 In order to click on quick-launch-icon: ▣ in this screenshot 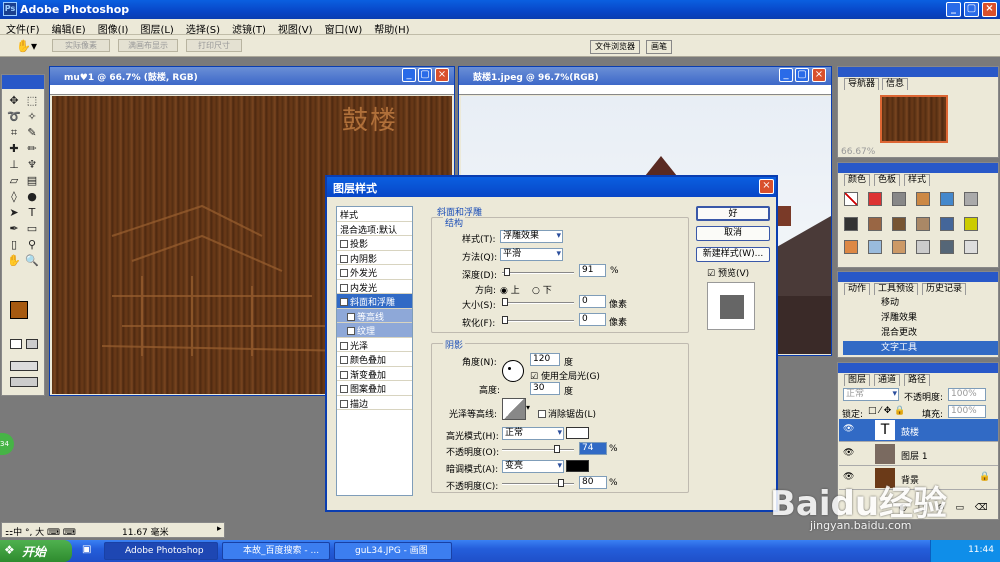, I will do `click(86, 549)`.